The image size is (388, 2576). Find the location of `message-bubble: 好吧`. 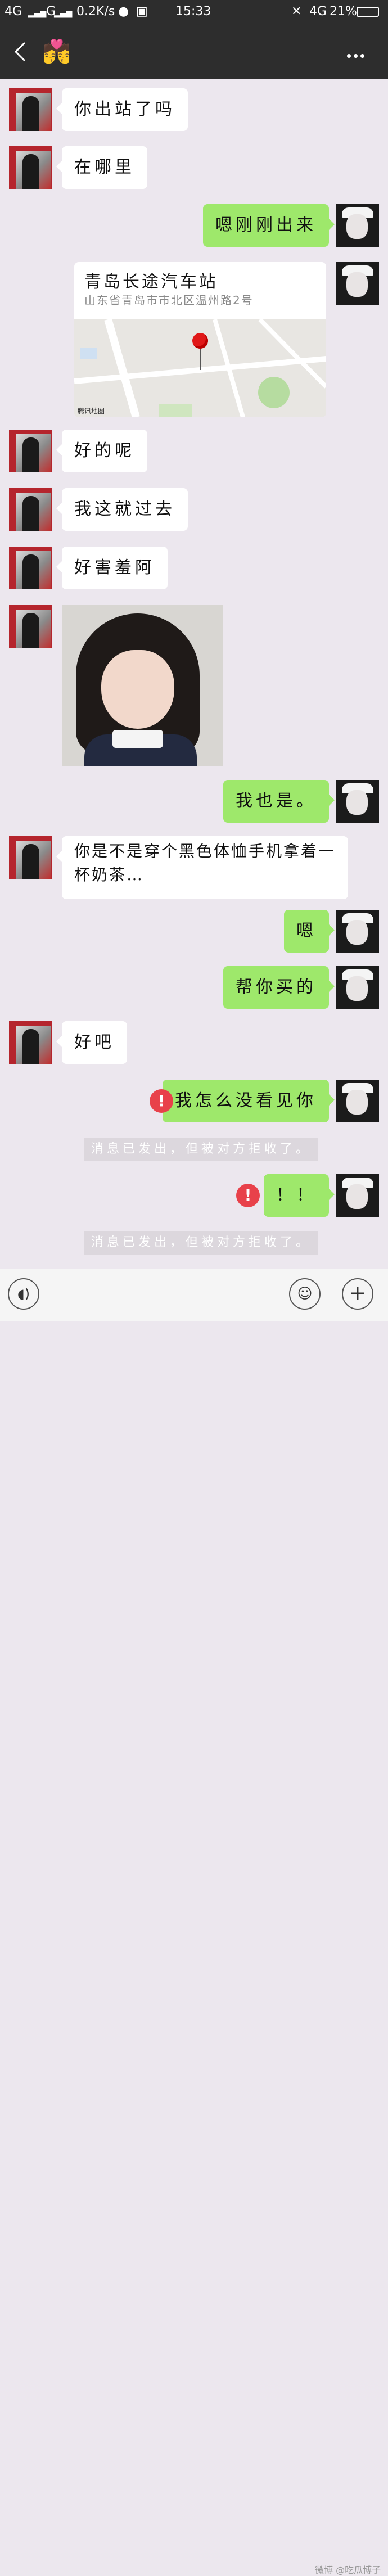

message-bubble: 好吧 is located at coordinates (91, 1042).